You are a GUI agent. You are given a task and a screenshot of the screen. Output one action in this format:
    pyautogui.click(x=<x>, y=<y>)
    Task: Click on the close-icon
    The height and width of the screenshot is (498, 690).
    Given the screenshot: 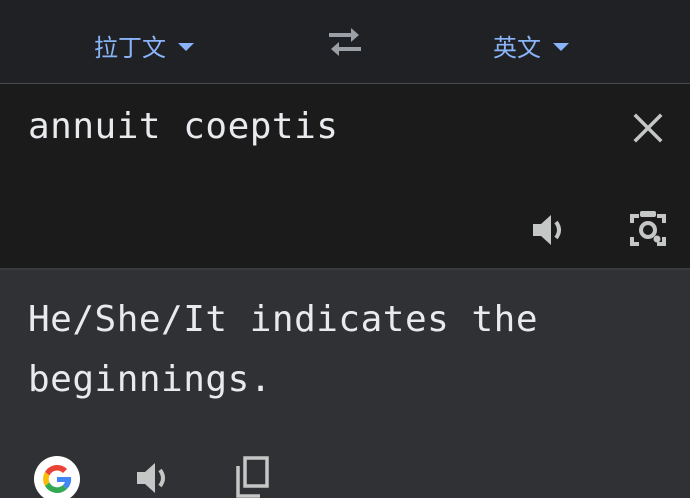 What is the action you would take?
    pyautogui.click(x=648, y=128)
    